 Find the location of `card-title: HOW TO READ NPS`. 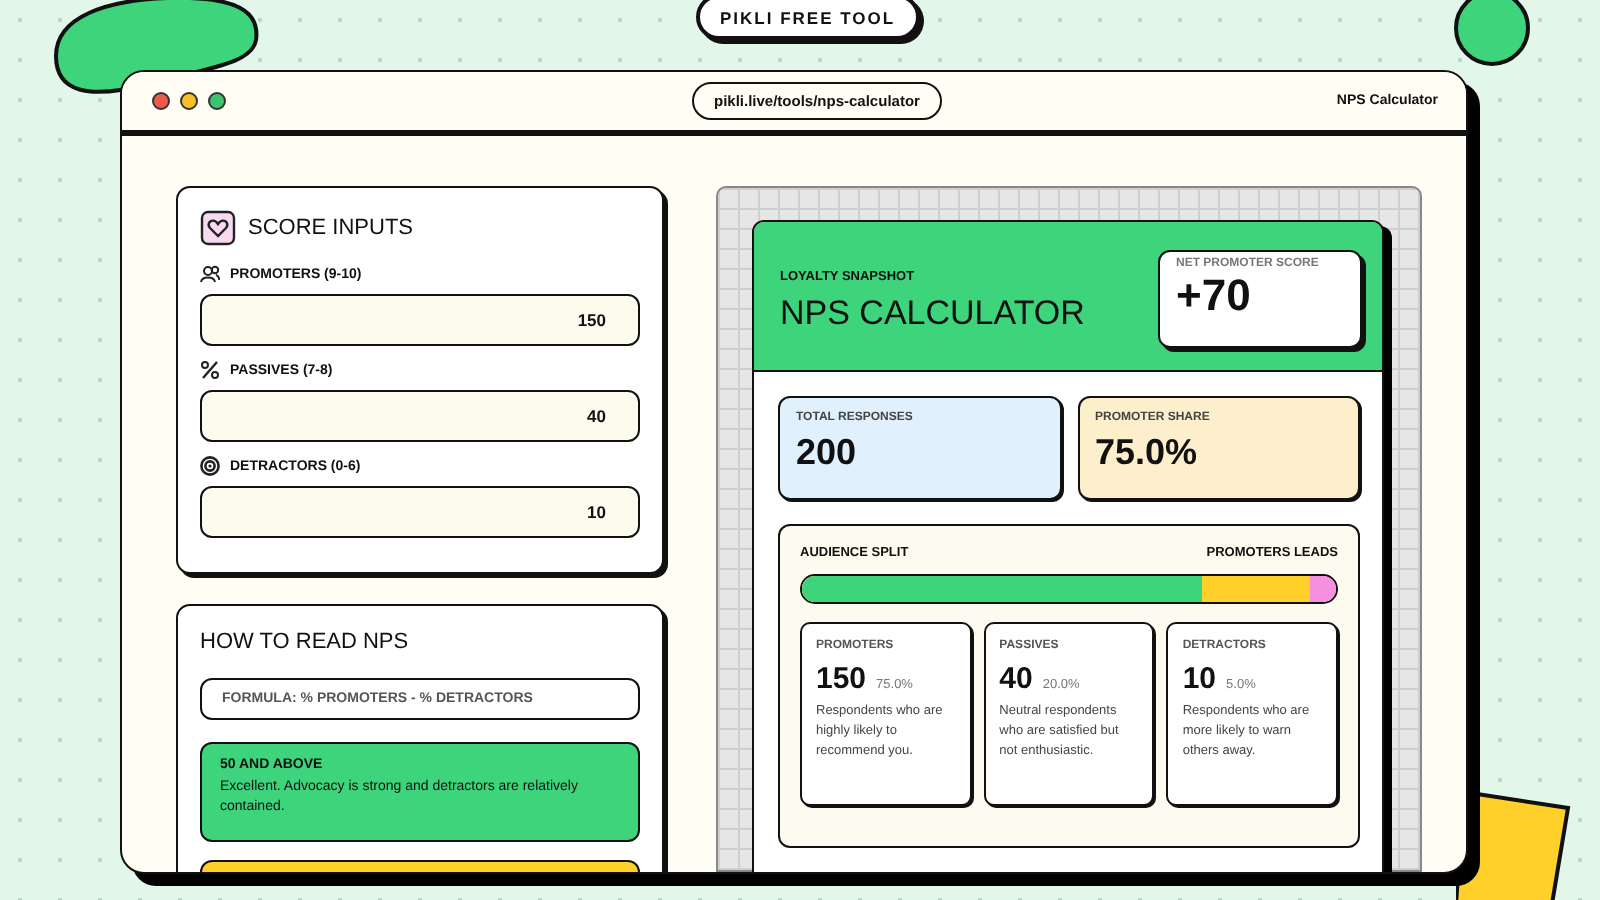

card-title: HOW TO READ NPS is located at coordinates (305, 642).